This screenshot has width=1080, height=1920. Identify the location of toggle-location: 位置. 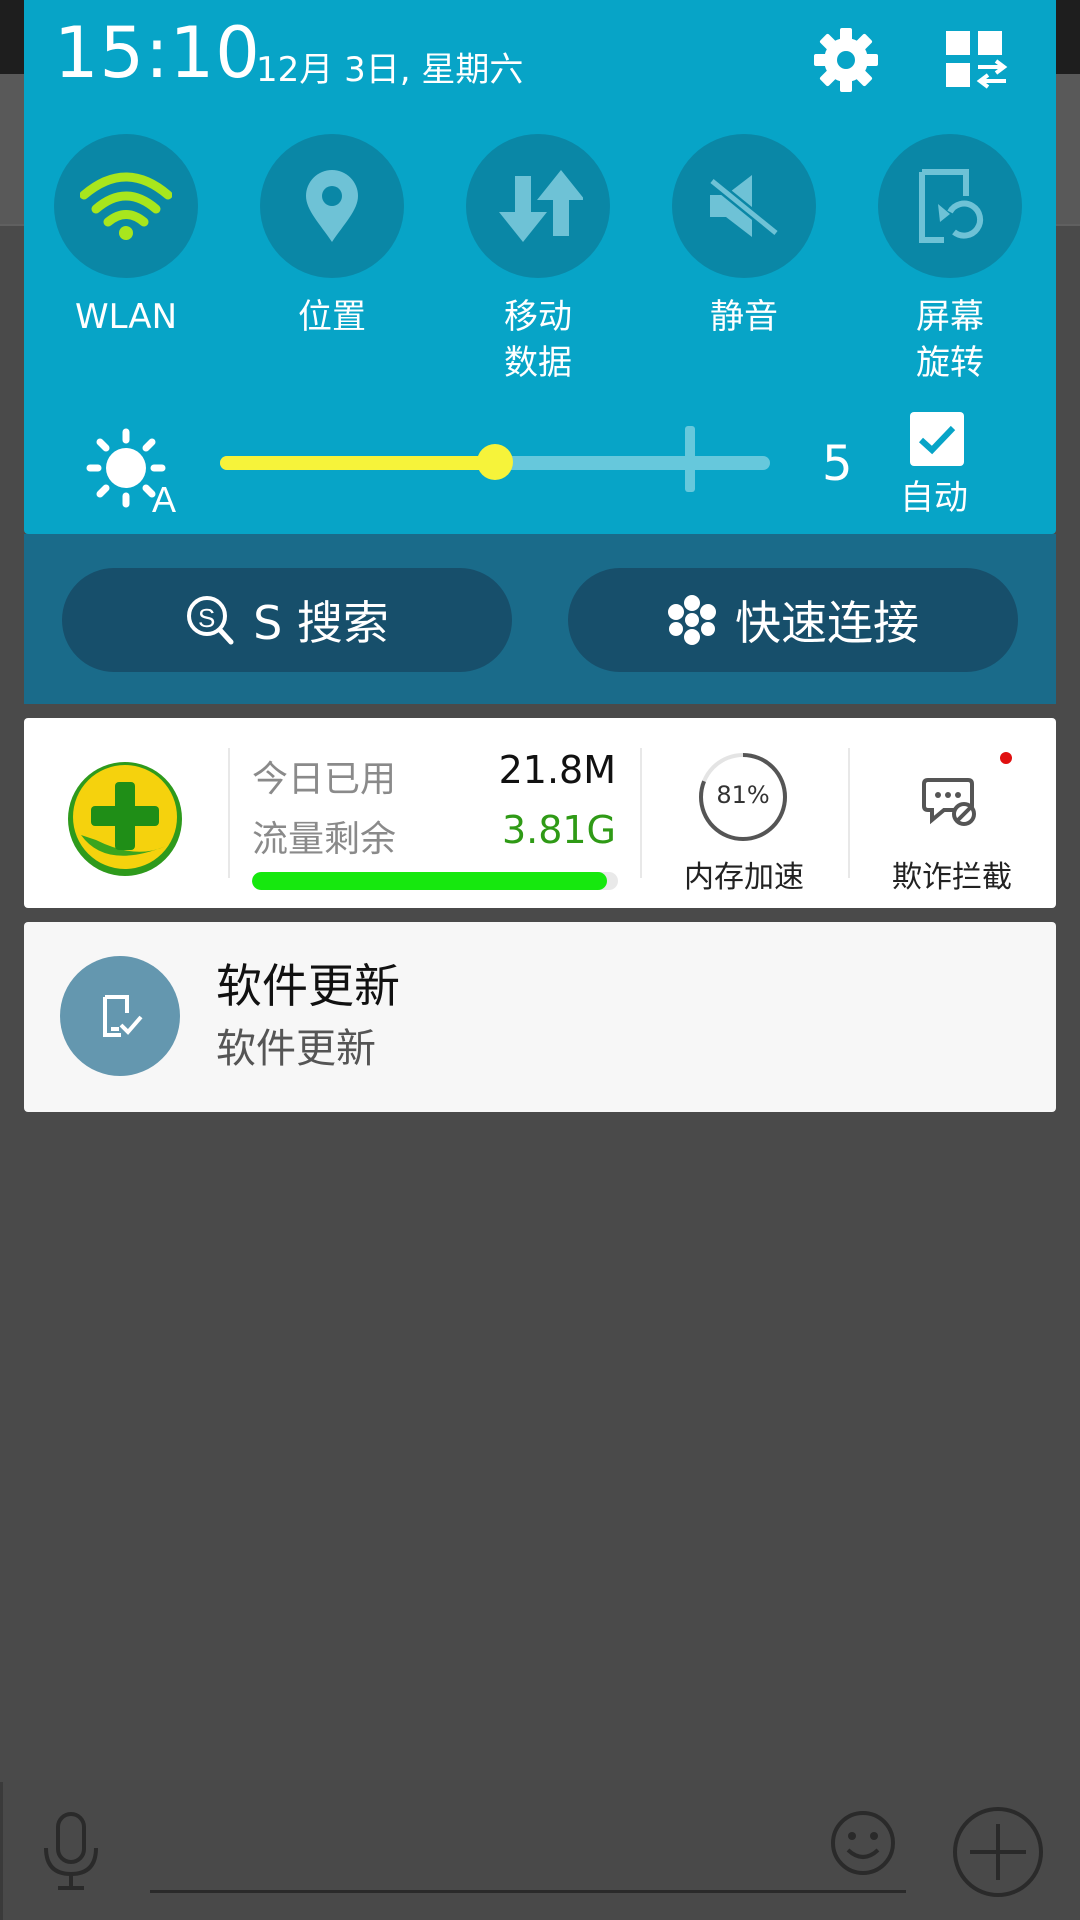
(332, 264).